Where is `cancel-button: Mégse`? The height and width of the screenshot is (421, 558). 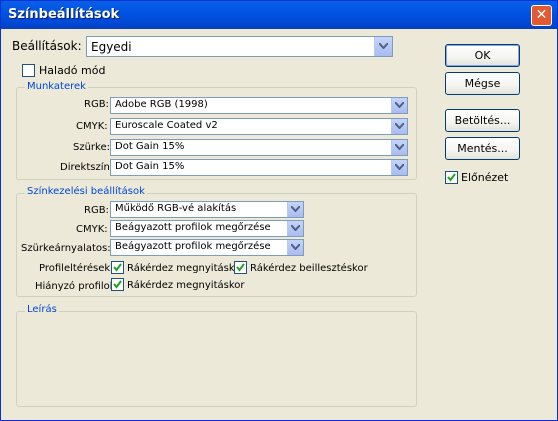
cancel-button: Mégse is located at coordinates (482, 83).